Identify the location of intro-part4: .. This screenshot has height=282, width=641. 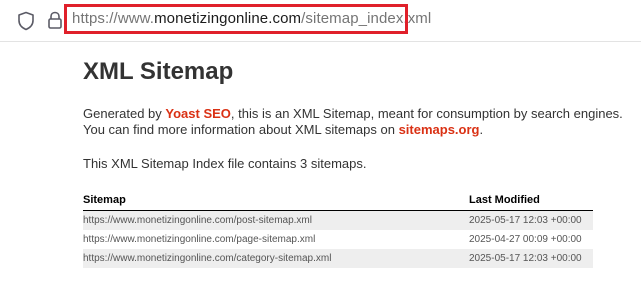
(481, 129).